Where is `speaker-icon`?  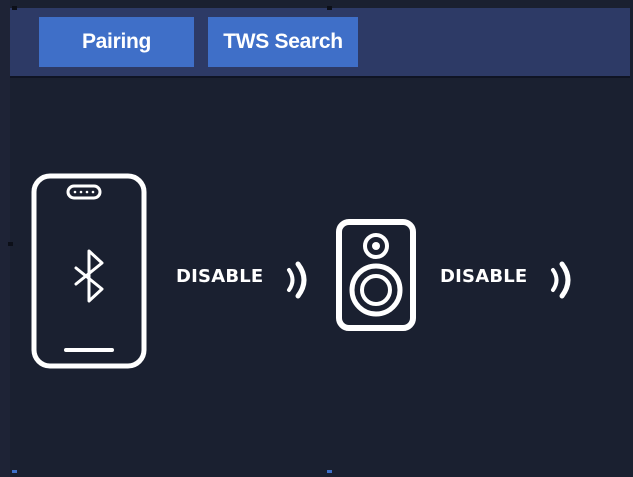 speaker-icon is located at coordinates (376, 275).